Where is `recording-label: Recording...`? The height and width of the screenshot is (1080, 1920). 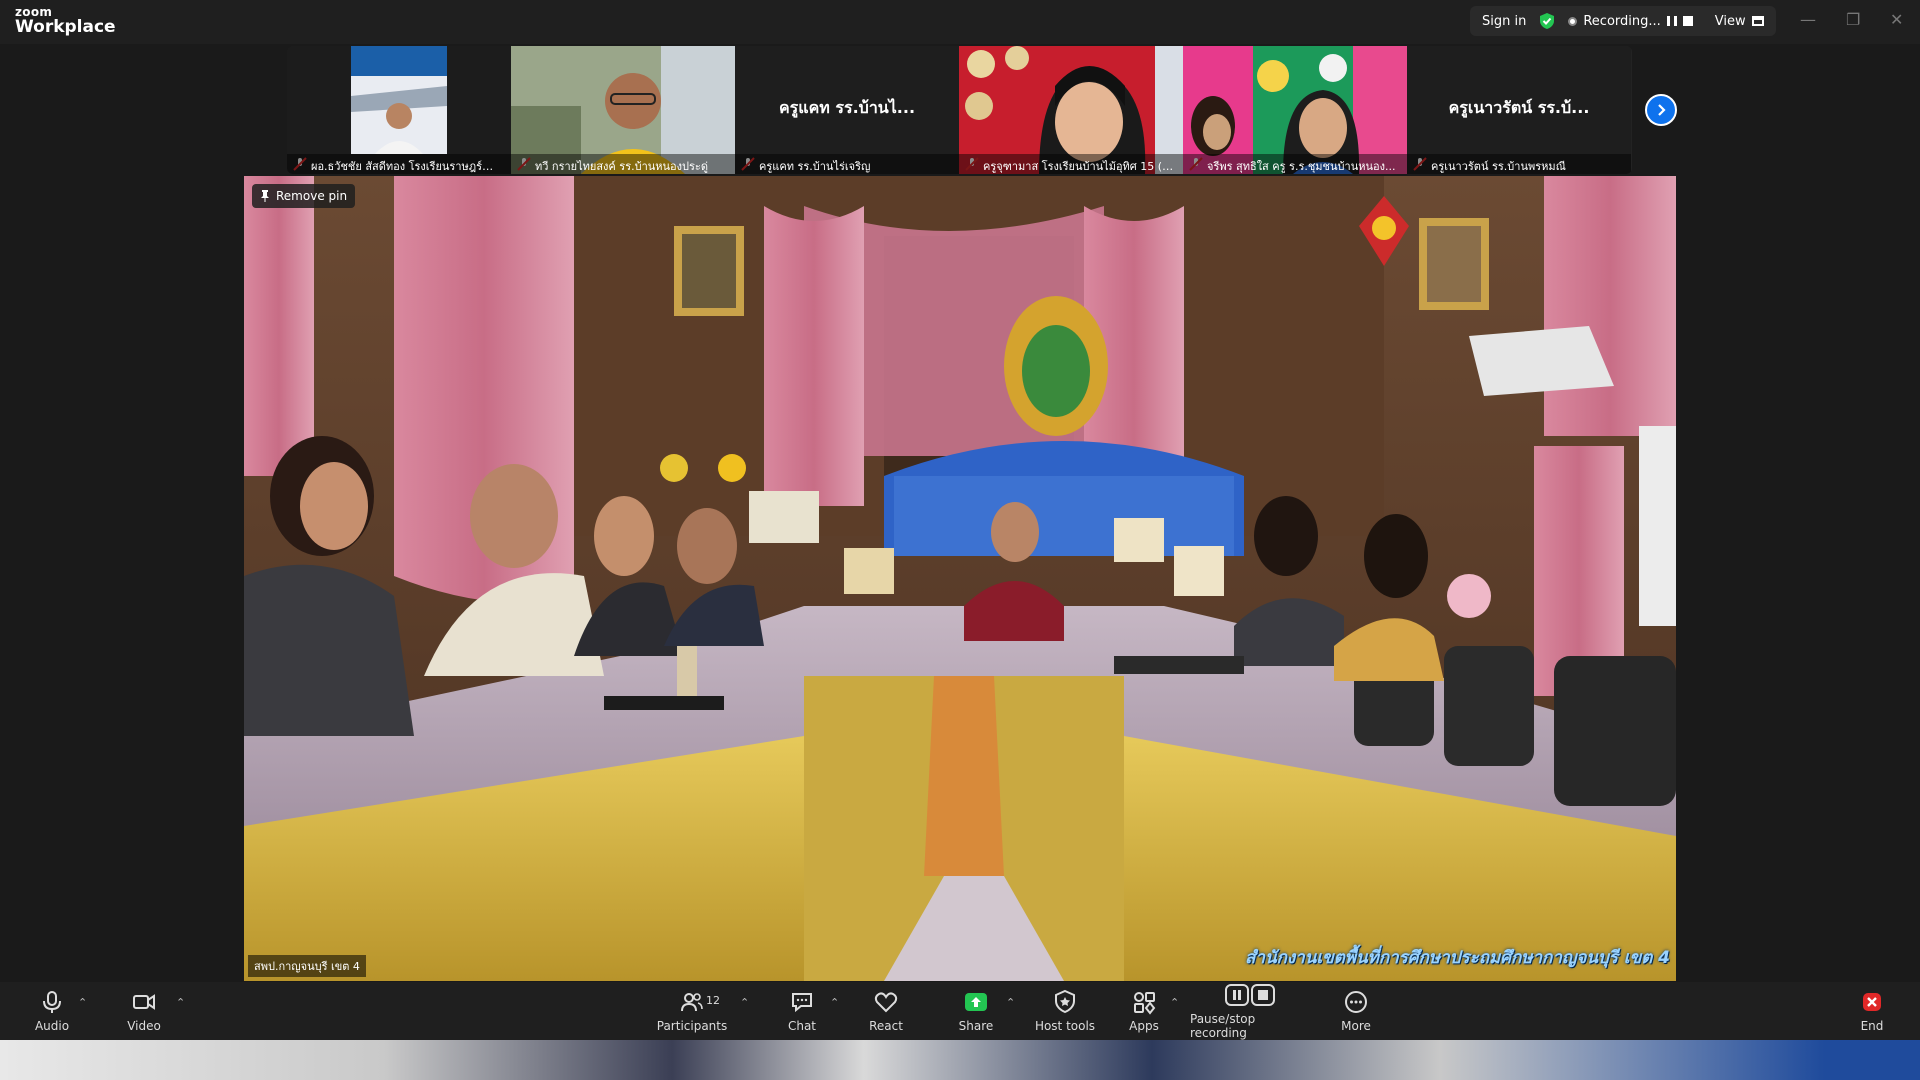
recording-label: Recording... is located at coordinates (1622, 21).